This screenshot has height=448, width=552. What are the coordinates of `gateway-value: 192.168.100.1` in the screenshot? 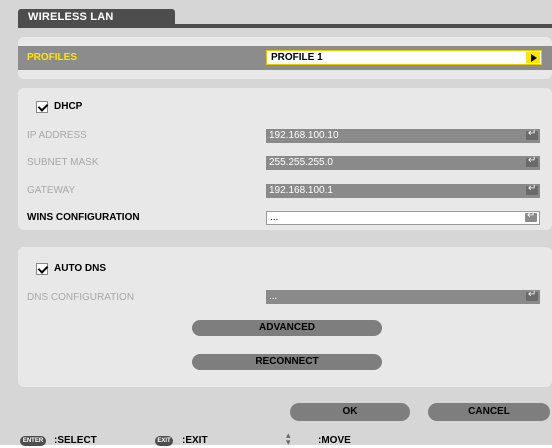 It's located at (301, 190).